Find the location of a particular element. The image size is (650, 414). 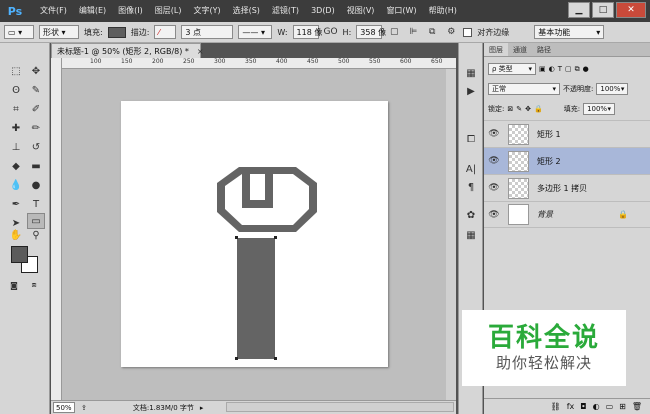

minimize-button: ▁ is located at coordinates (579, 10).